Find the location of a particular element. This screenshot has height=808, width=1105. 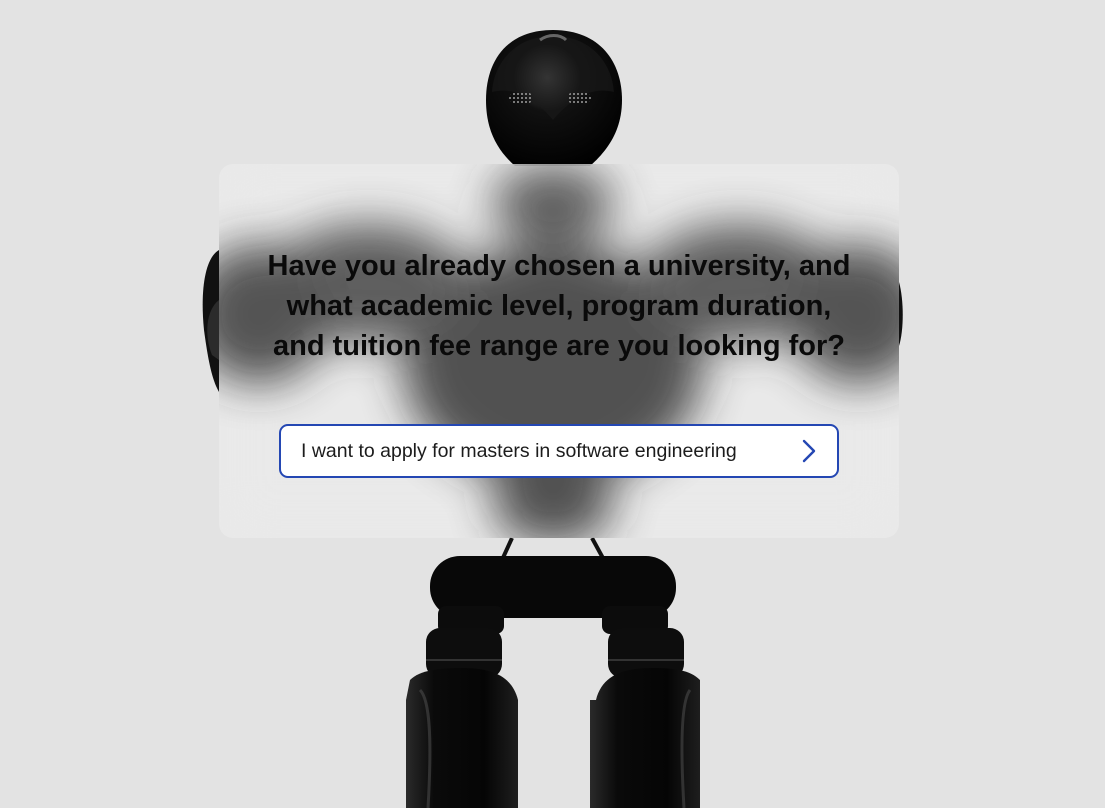

robot-leg-right is located at coordinates (645, 718).